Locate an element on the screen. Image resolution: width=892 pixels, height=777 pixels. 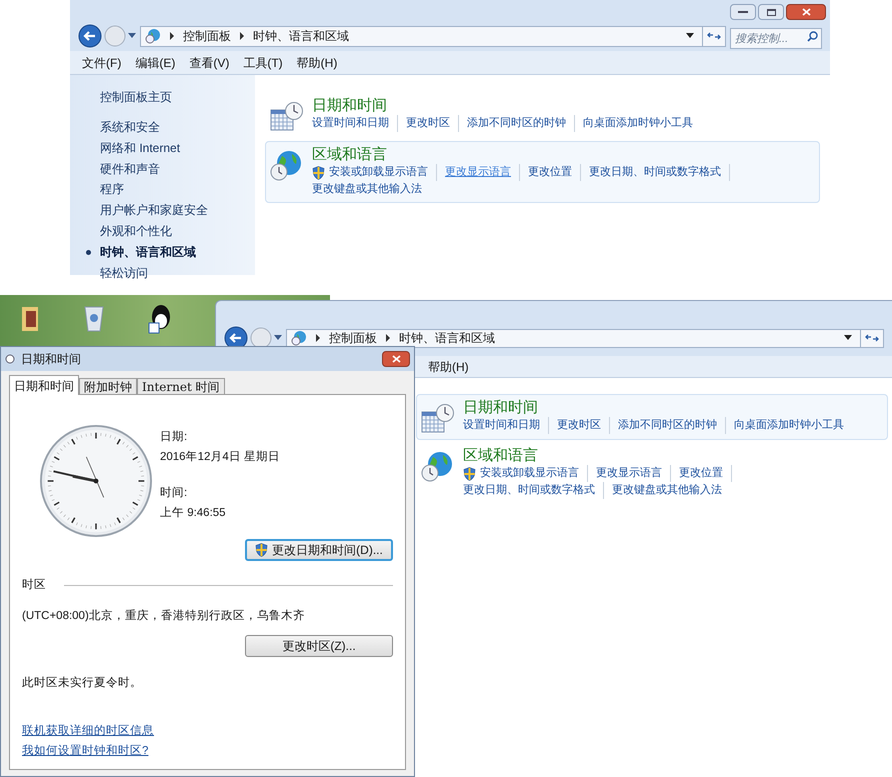
search-icon is located at coordinates (812, 36).